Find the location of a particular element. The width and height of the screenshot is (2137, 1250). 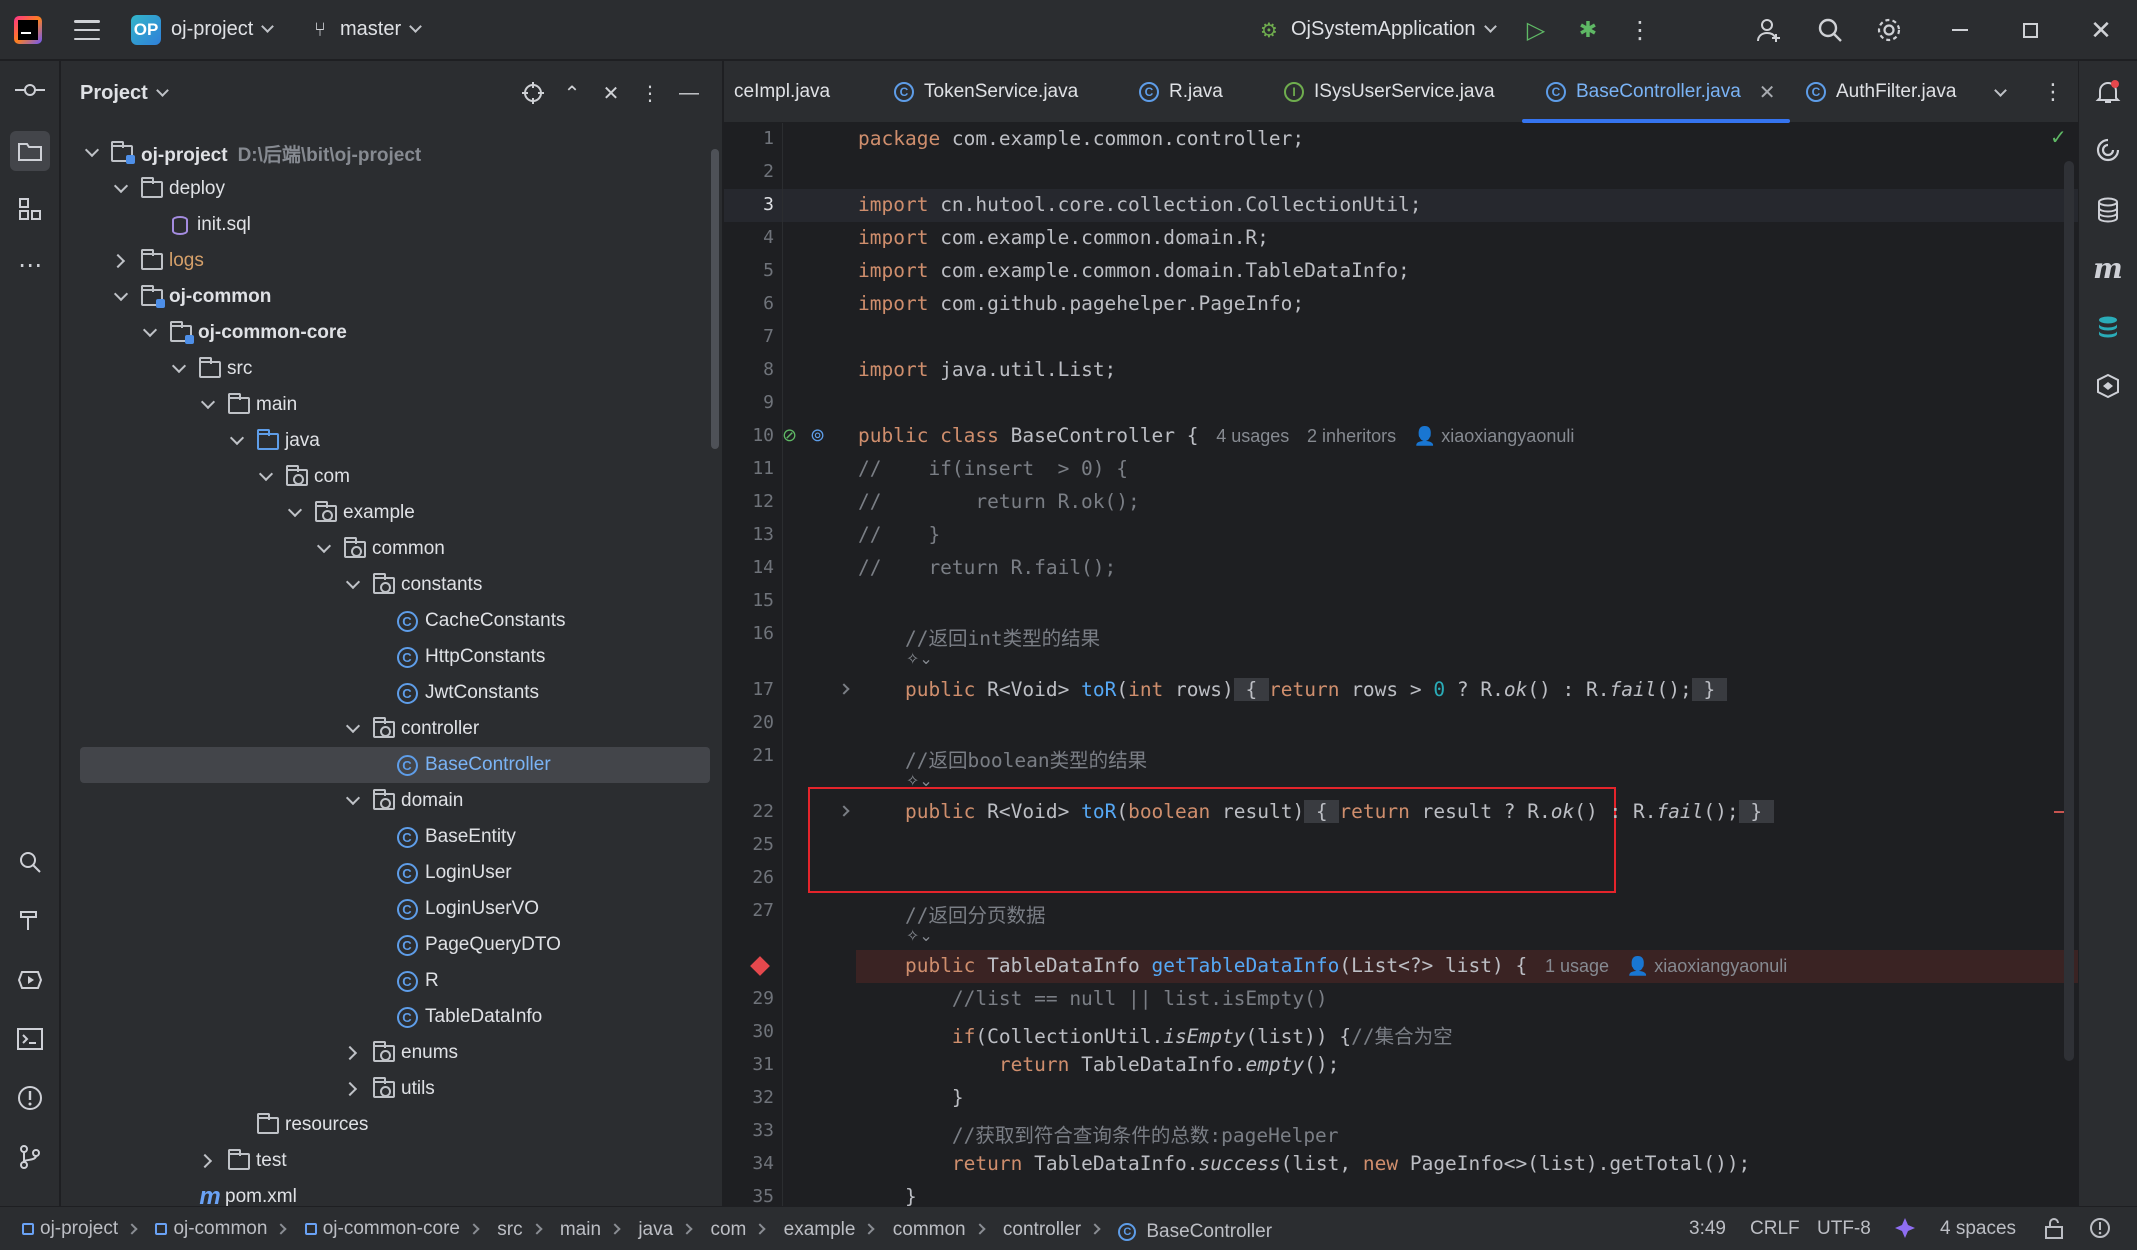

tree-item-init-sql: init.sql is located at coordinates (391, 225).